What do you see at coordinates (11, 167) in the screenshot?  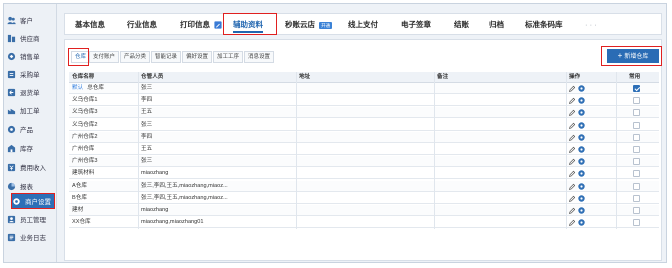 I see `expense-icon` at bounding box center [11, 167].